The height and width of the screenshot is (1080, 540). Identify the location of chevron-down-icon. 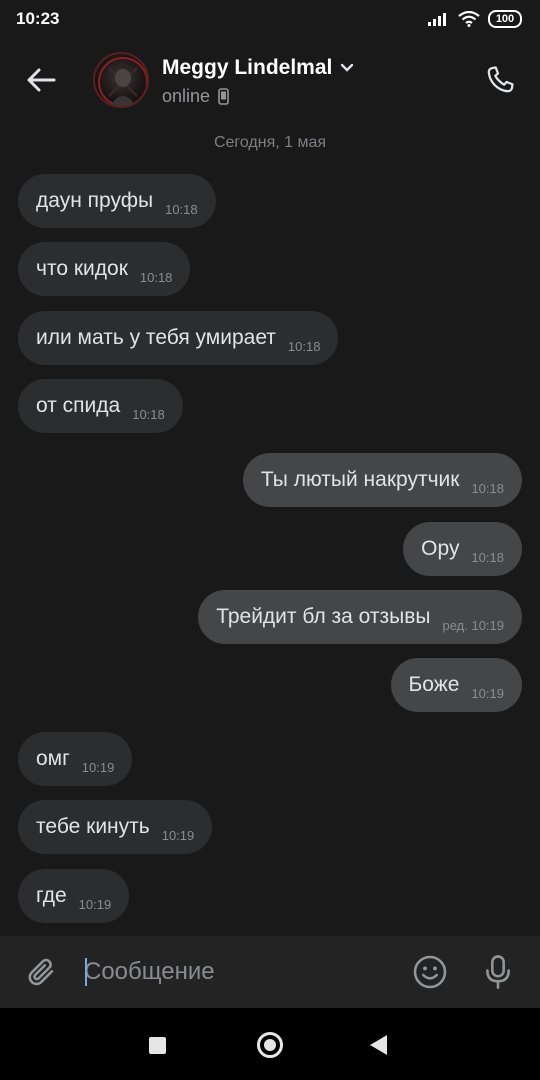
(347, 67).